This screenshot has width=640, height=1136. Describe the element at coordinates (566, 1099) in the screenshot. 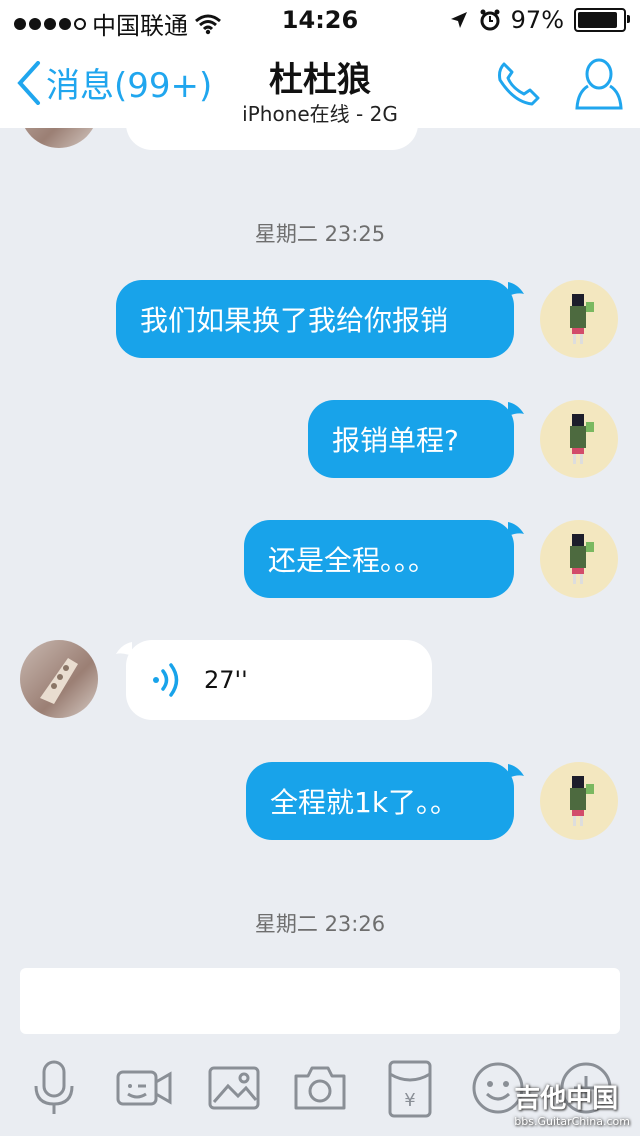

I see `watermark-main: 吉他中国` at that location.